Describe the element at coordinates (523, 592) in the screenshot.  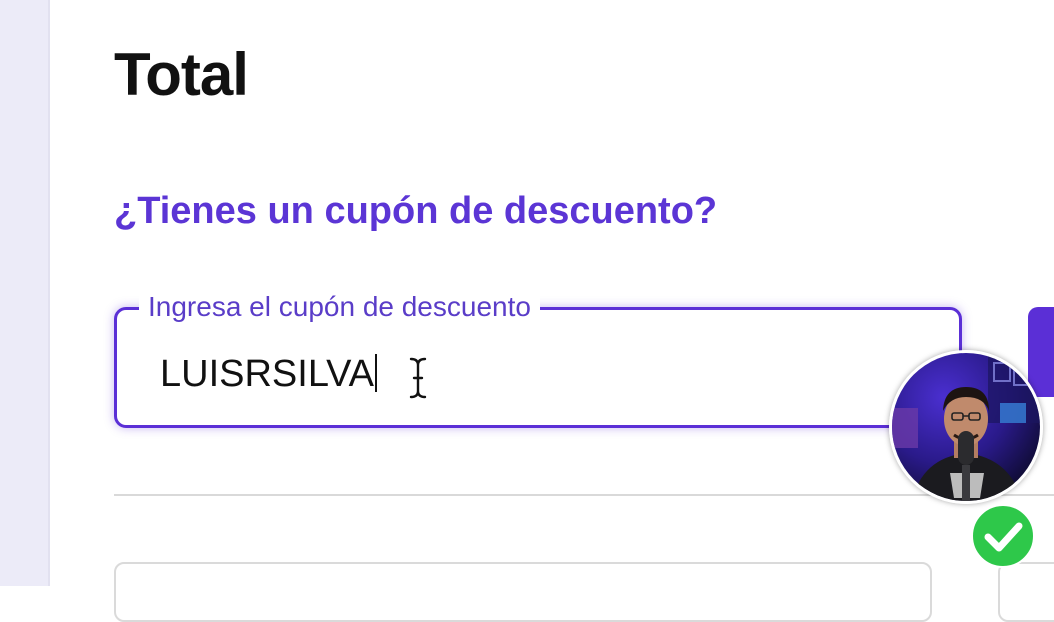
I see `next-section-card` at that location.